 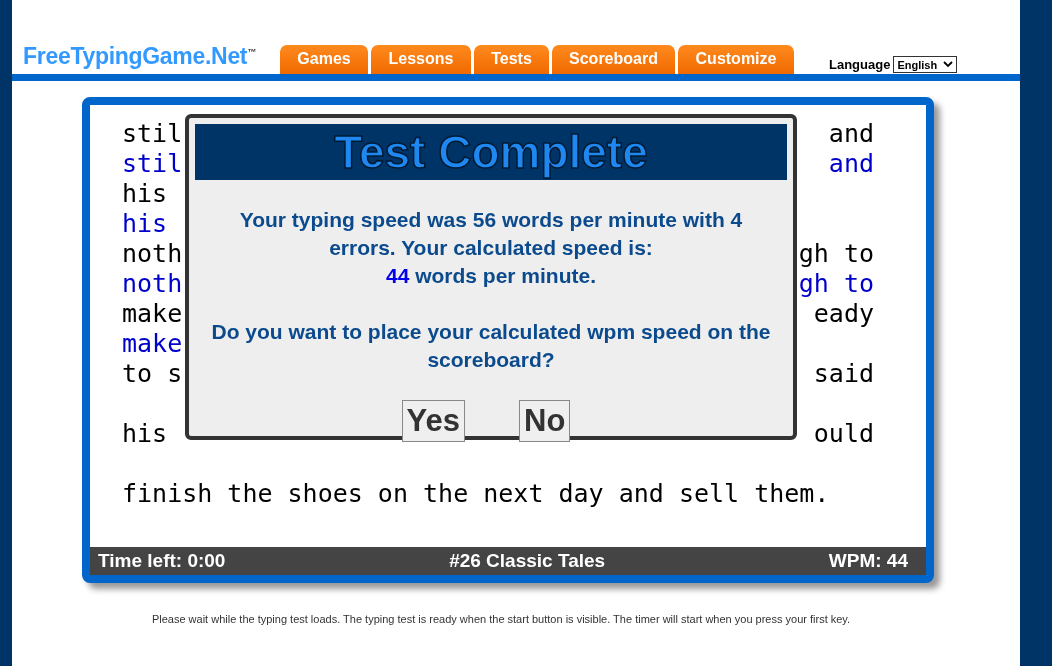 I want to click on text-line: eady, so click(x=843, y=314).